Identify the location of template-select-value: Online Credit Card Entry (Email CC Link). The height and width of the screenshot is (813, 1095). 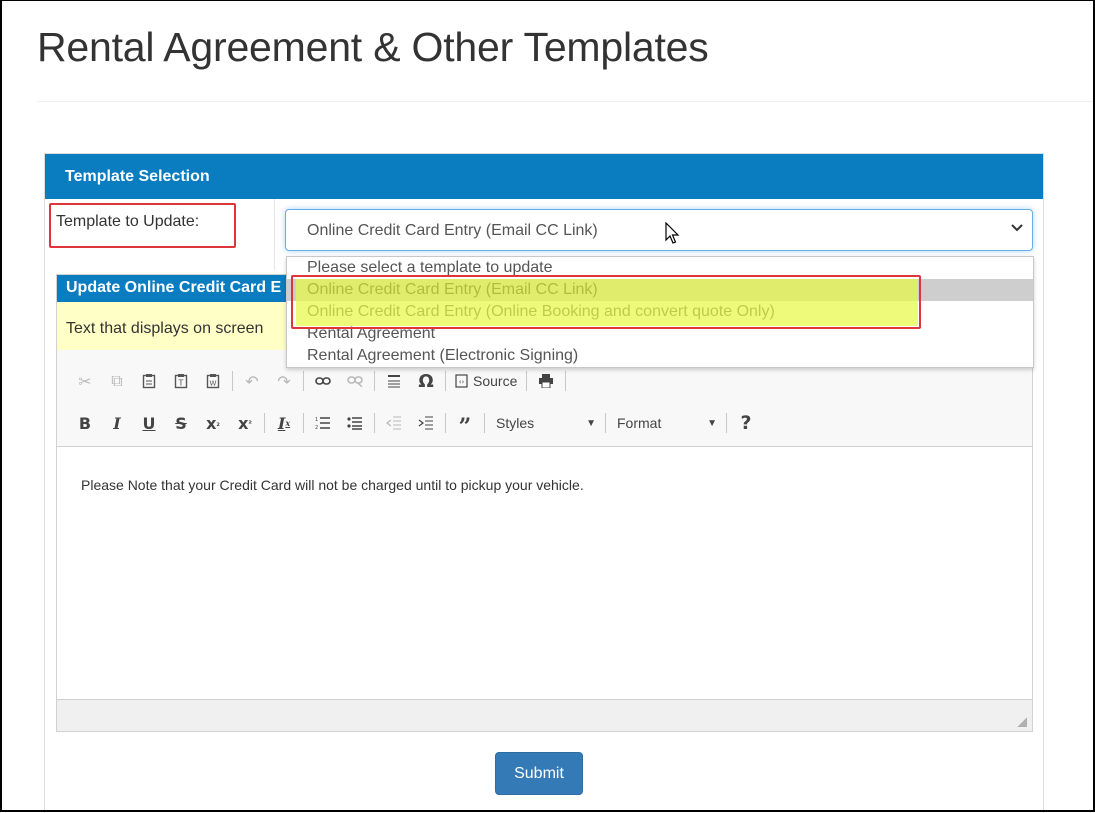
(452, 230).